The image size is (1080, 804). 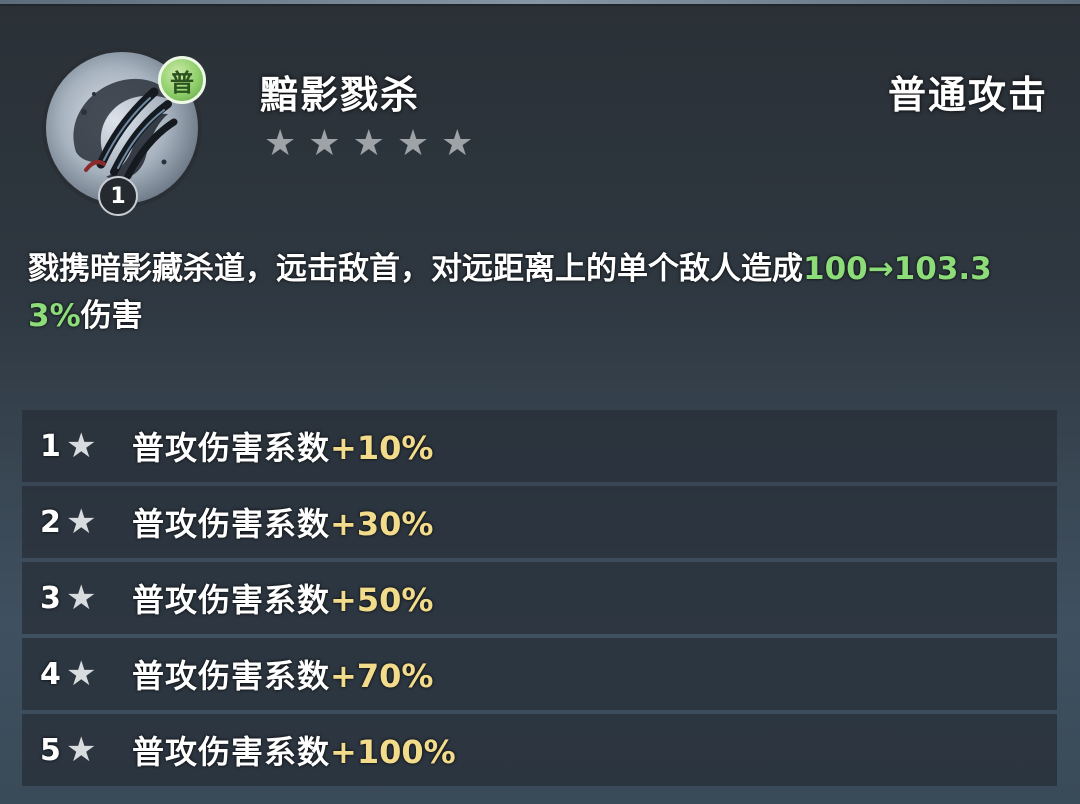 I want to click on upgrade-bonus: +10%, so click(x=382, y=448).